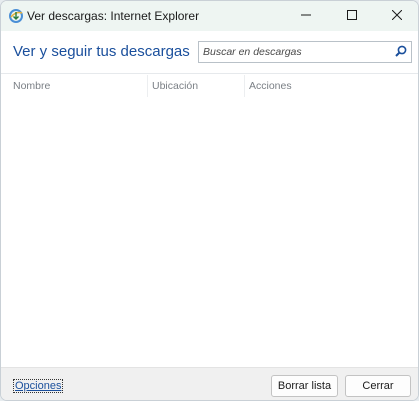 This screenshot has width=419, height=401. I want to click on header: Ver y seguir tus descargas, so click(209, 52).